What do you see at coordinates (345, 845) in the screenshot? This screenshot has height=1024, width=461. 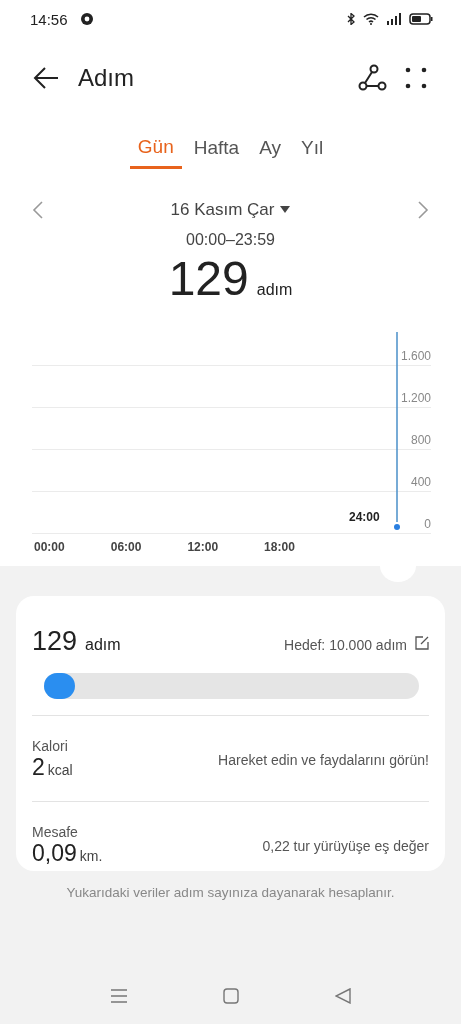 I see `metric-note: 0,22 tur yürüyüşe eş değer` at bounding box center [345, 845].